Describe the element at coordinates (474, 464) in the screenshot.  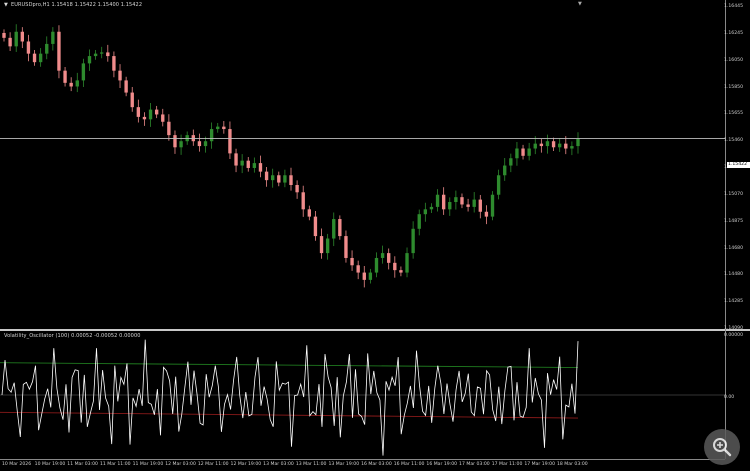
I see `time-tick-label: 17 Mar 03:00` at that location.